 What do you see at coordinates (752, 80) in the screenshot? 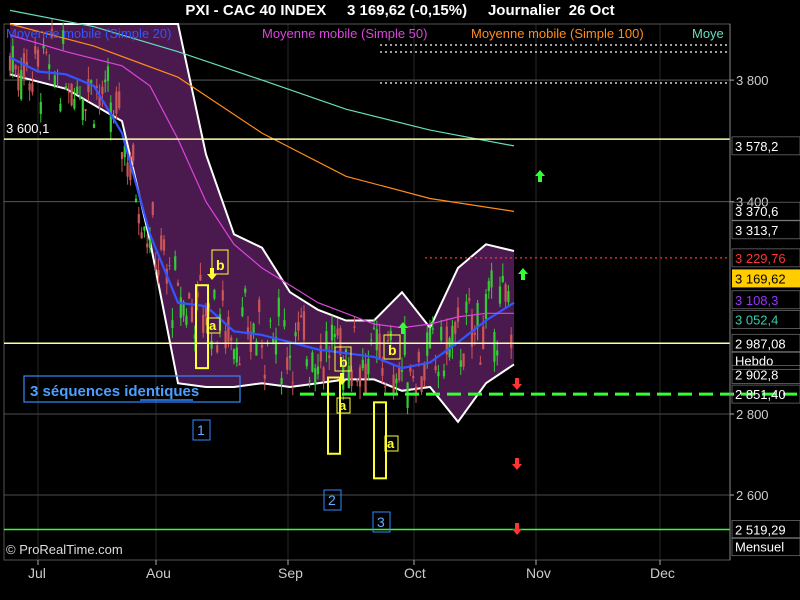
I see `y-tick-label: 3 800` at bounding box center [752, 80].